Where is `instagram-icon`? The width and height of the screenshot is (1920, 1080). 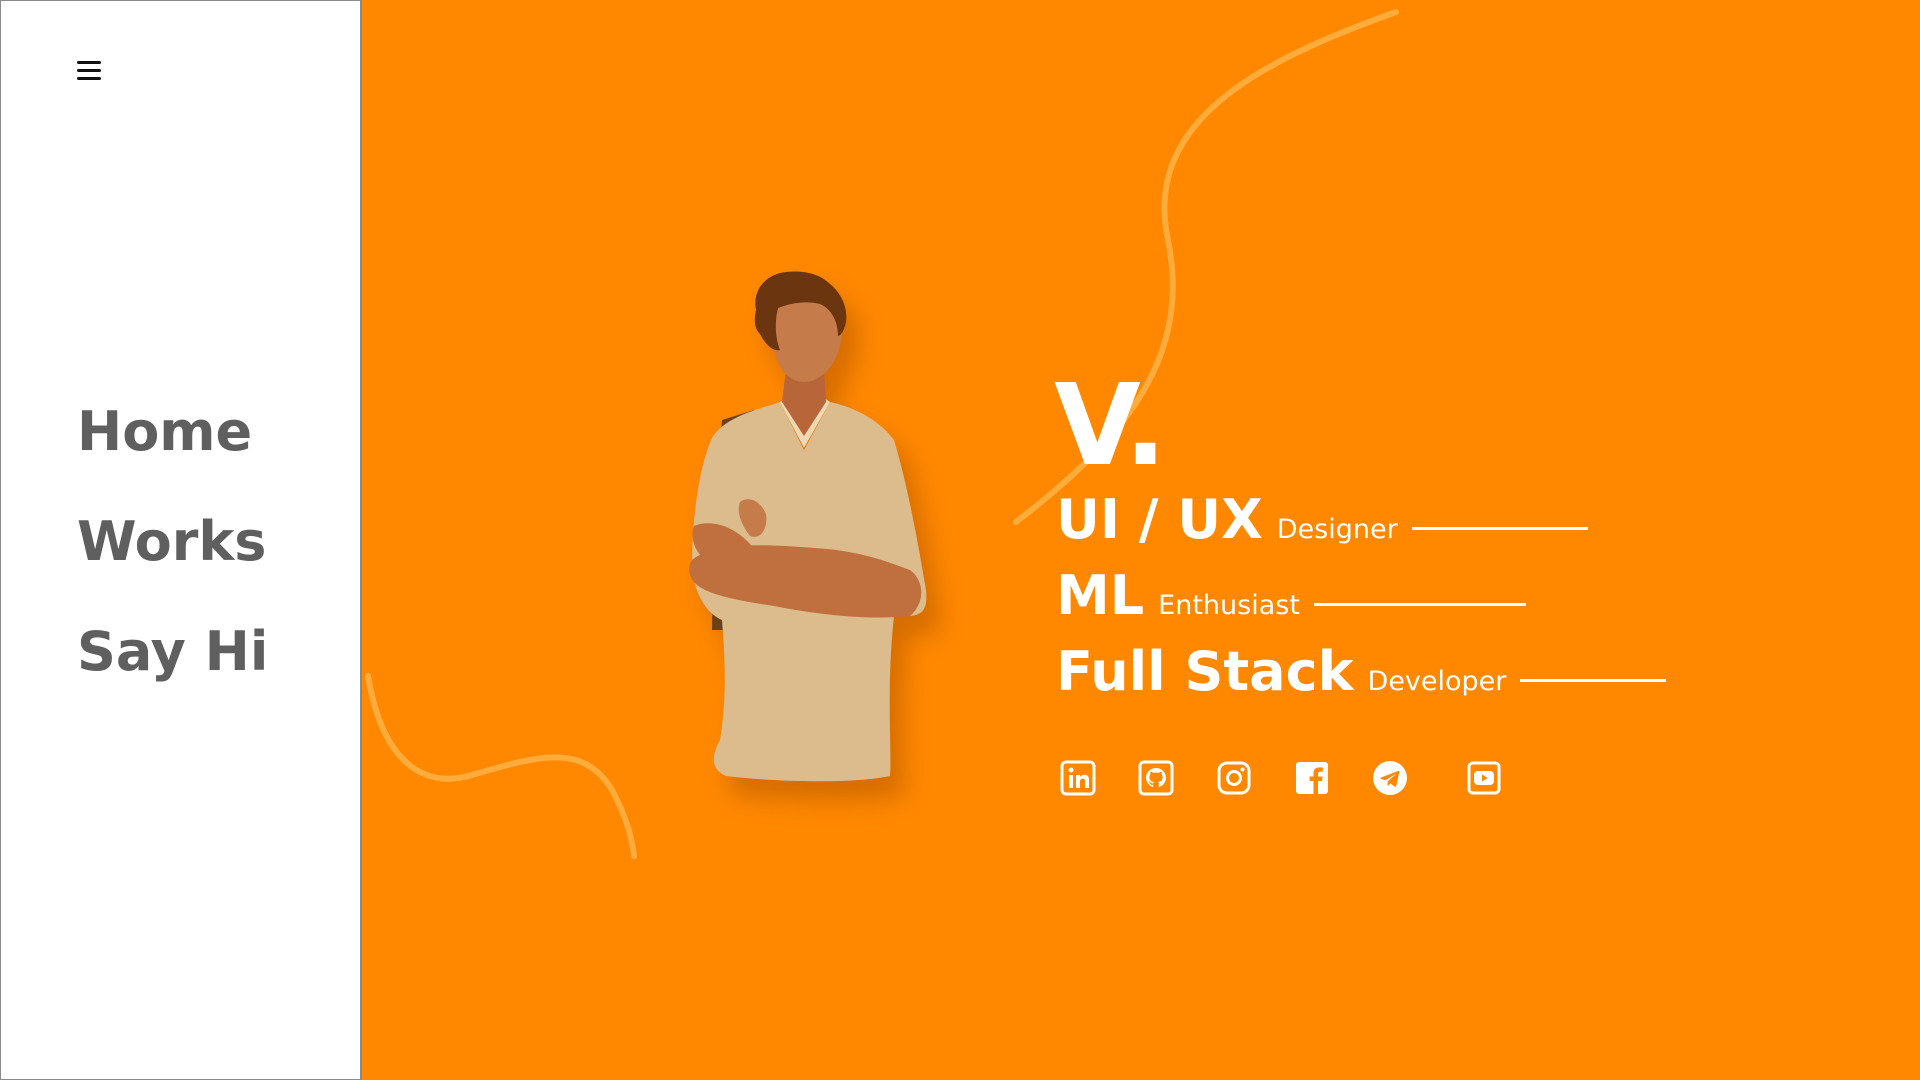 instagram-icon is located at coordinates (1234, 778).